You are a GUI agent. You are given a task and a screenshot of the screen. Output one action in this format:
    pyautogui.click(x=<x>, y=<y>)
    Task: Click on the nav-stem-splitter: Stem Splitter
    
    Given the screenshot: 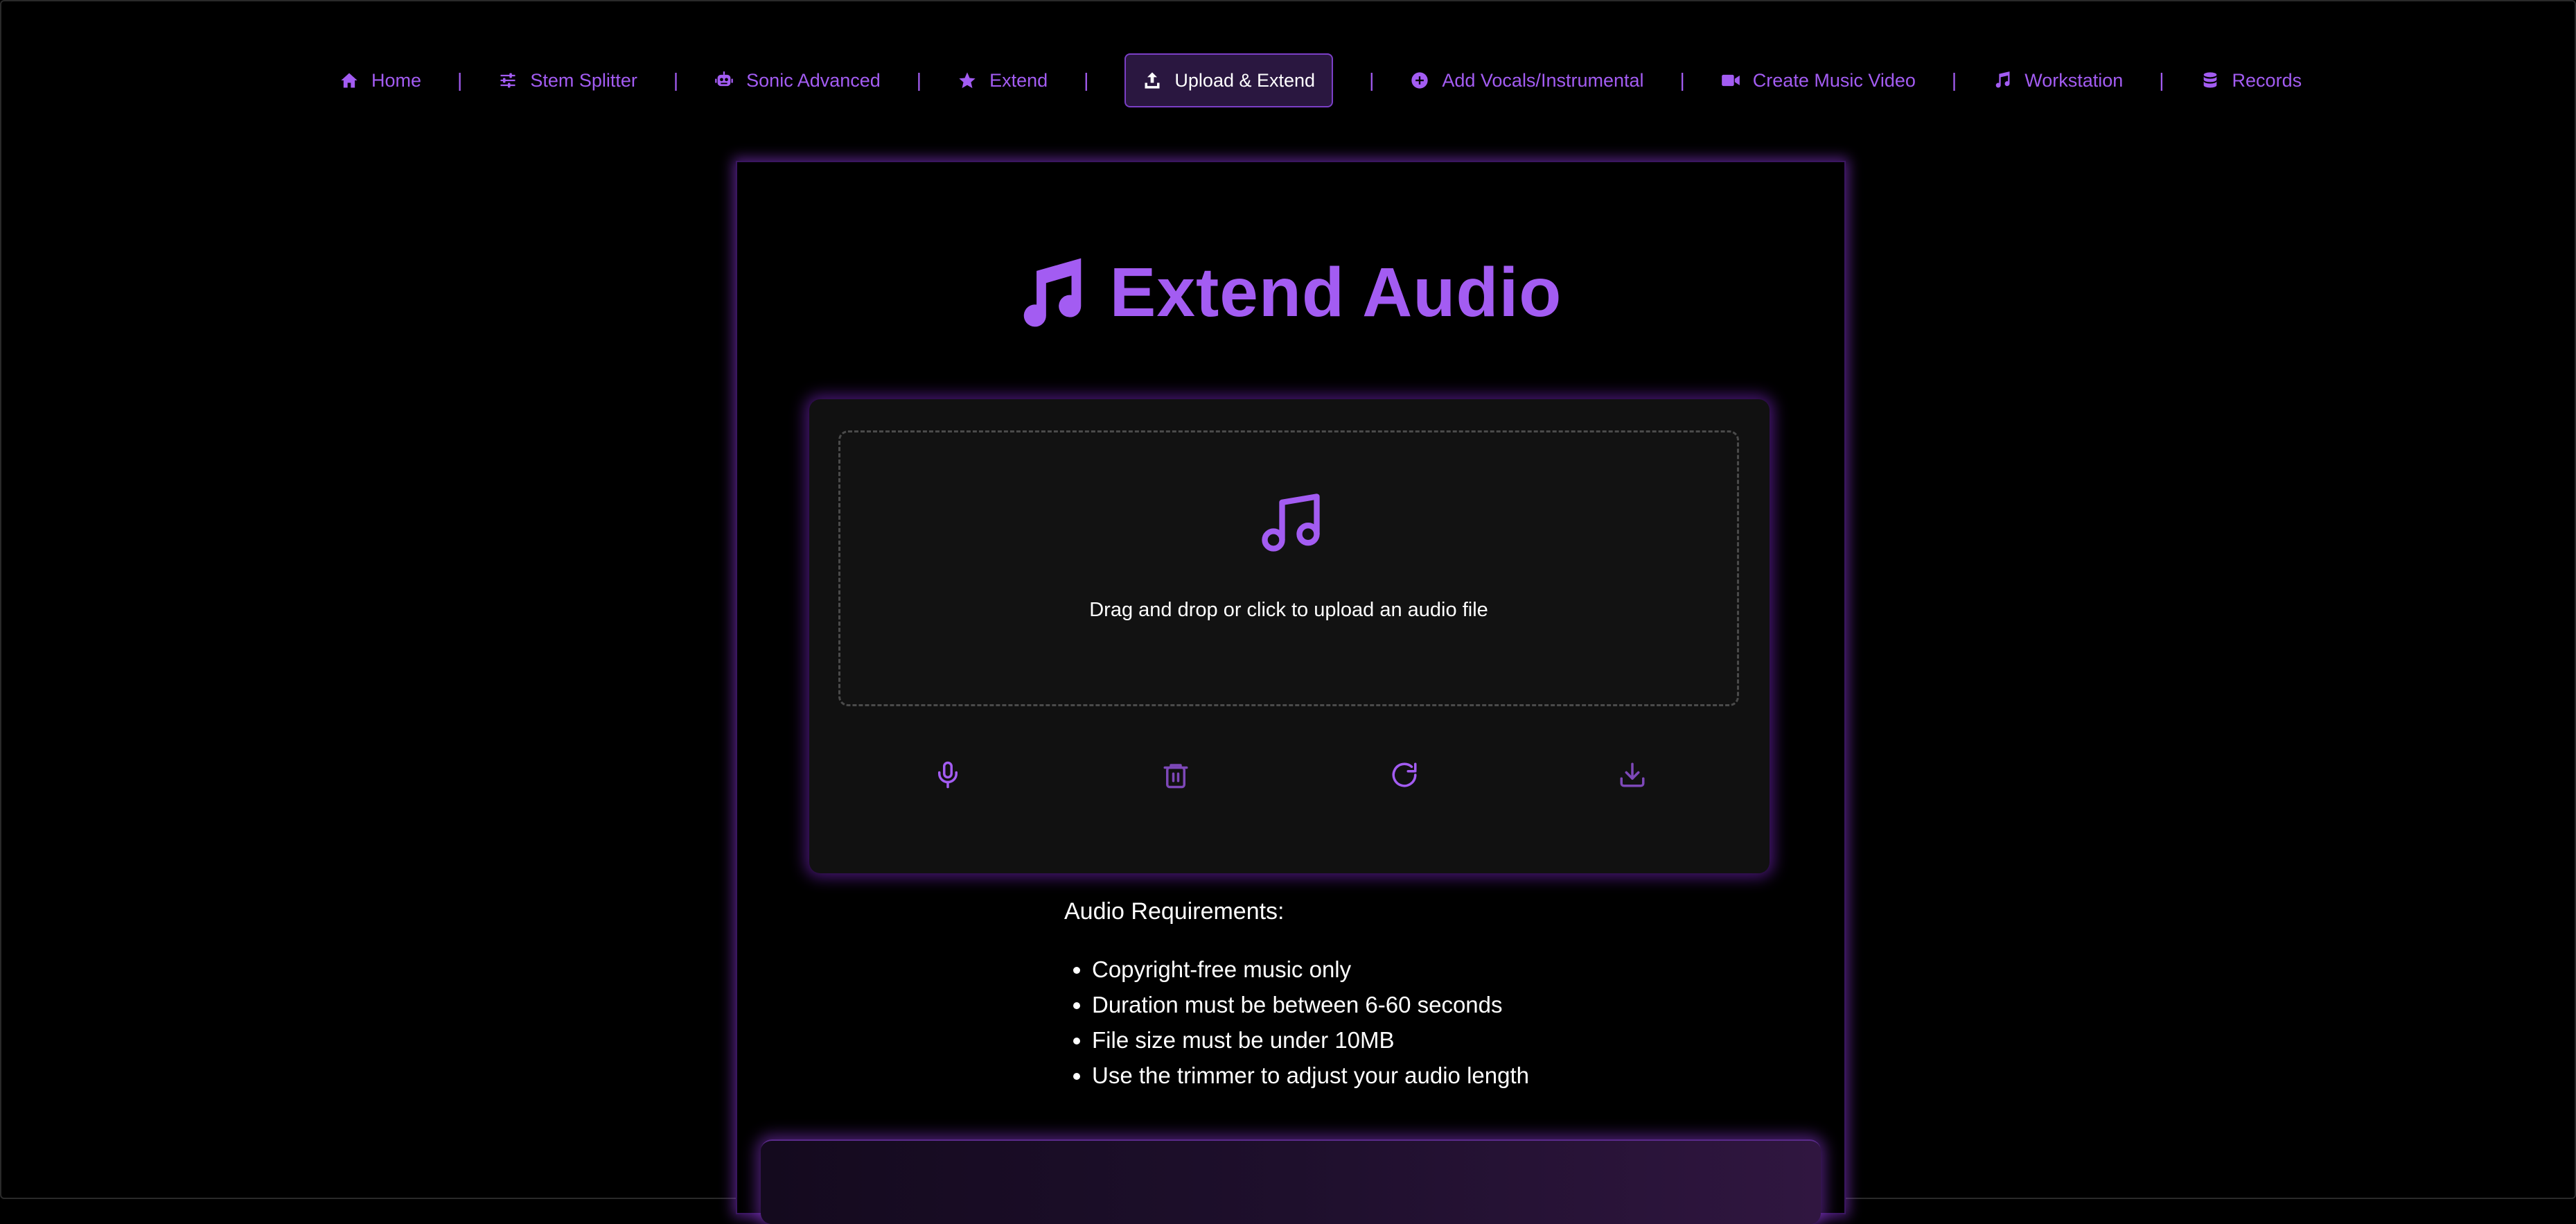 What is the action you would take?
    pyautogui.click(x=567, y=80)
    